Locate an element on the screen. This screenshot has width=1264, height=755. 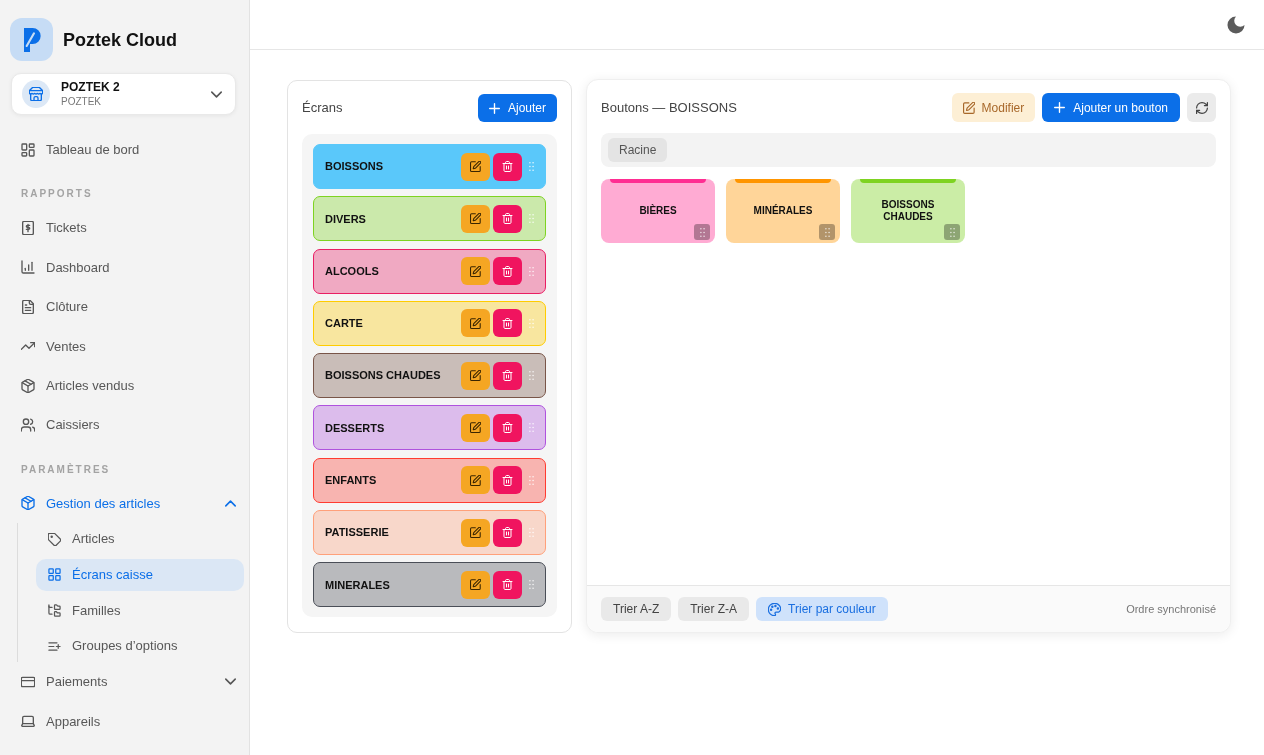
screen-row: BOISSONS CHAUDES is located at coordinates (429, 376).